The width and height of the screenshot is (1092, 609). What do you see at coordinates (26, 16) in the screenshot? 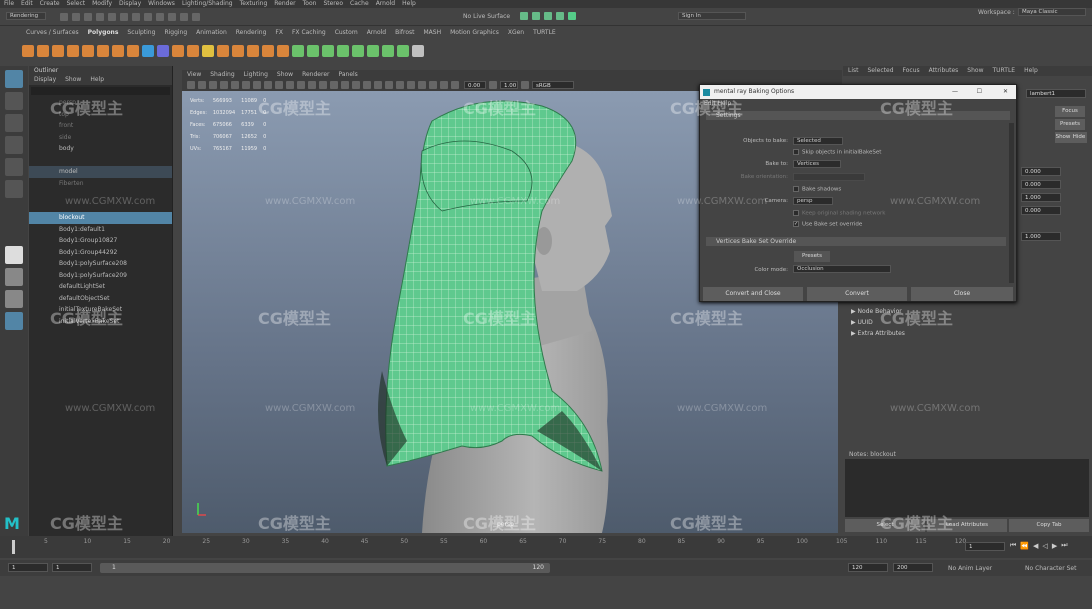
I see `menu-set-dropdown: Rendering` at bounding box center [26, 16].